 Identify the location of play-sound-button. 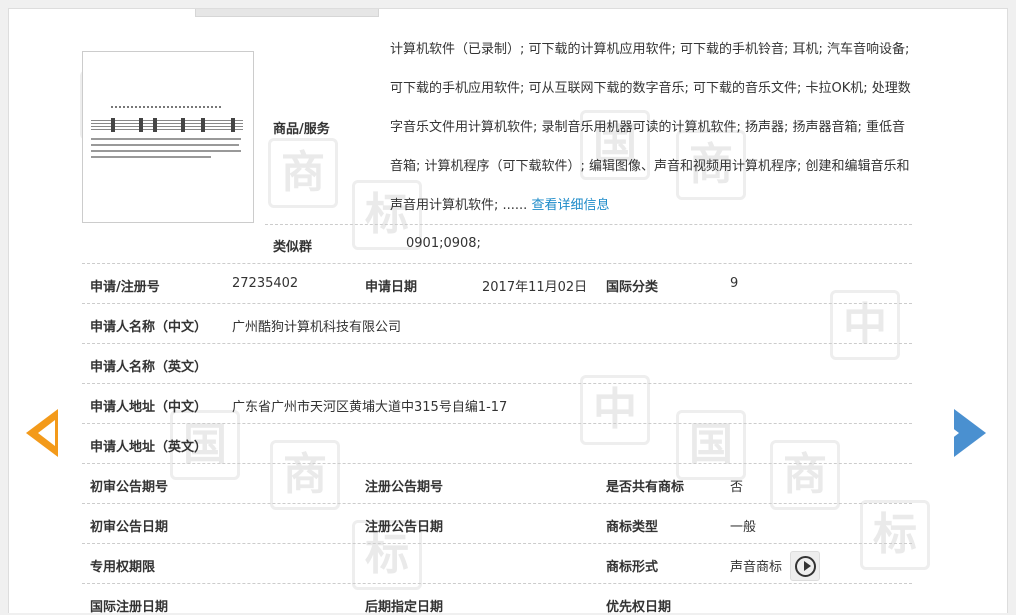
(805, 566).